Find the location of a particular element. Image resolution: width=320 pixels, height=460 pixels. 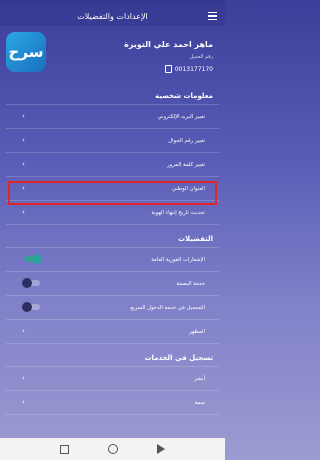

pref-item-fingerprint: خدمة البصمة is located at coordinates (112, 284).